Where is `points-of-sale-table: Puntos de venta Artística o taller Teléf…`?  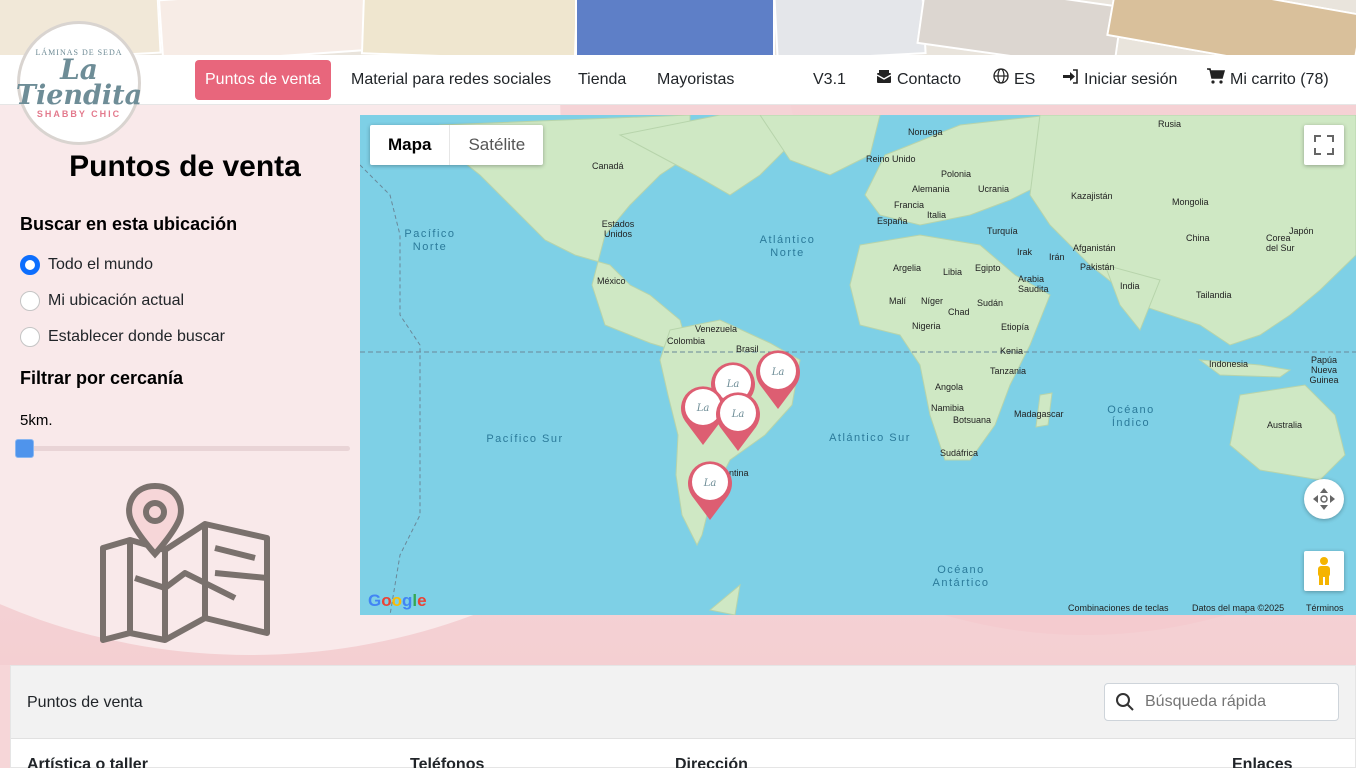 points-of-sale-table: Puntos de venta Artística o taller Teléf… is located at coordinates (683, 716).